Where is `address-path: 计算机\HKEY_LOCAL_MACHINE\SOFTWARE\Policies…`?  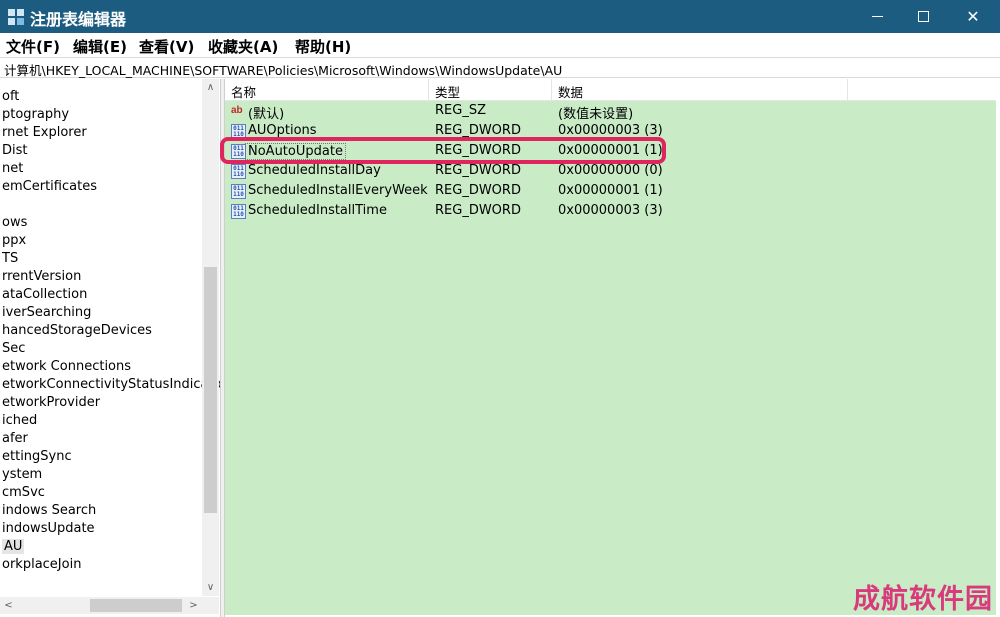
address-path: 计算机\HKEY_LOCAL_MACHINE\SOFTWARE\Policies… is located at coordinates (283, 69).